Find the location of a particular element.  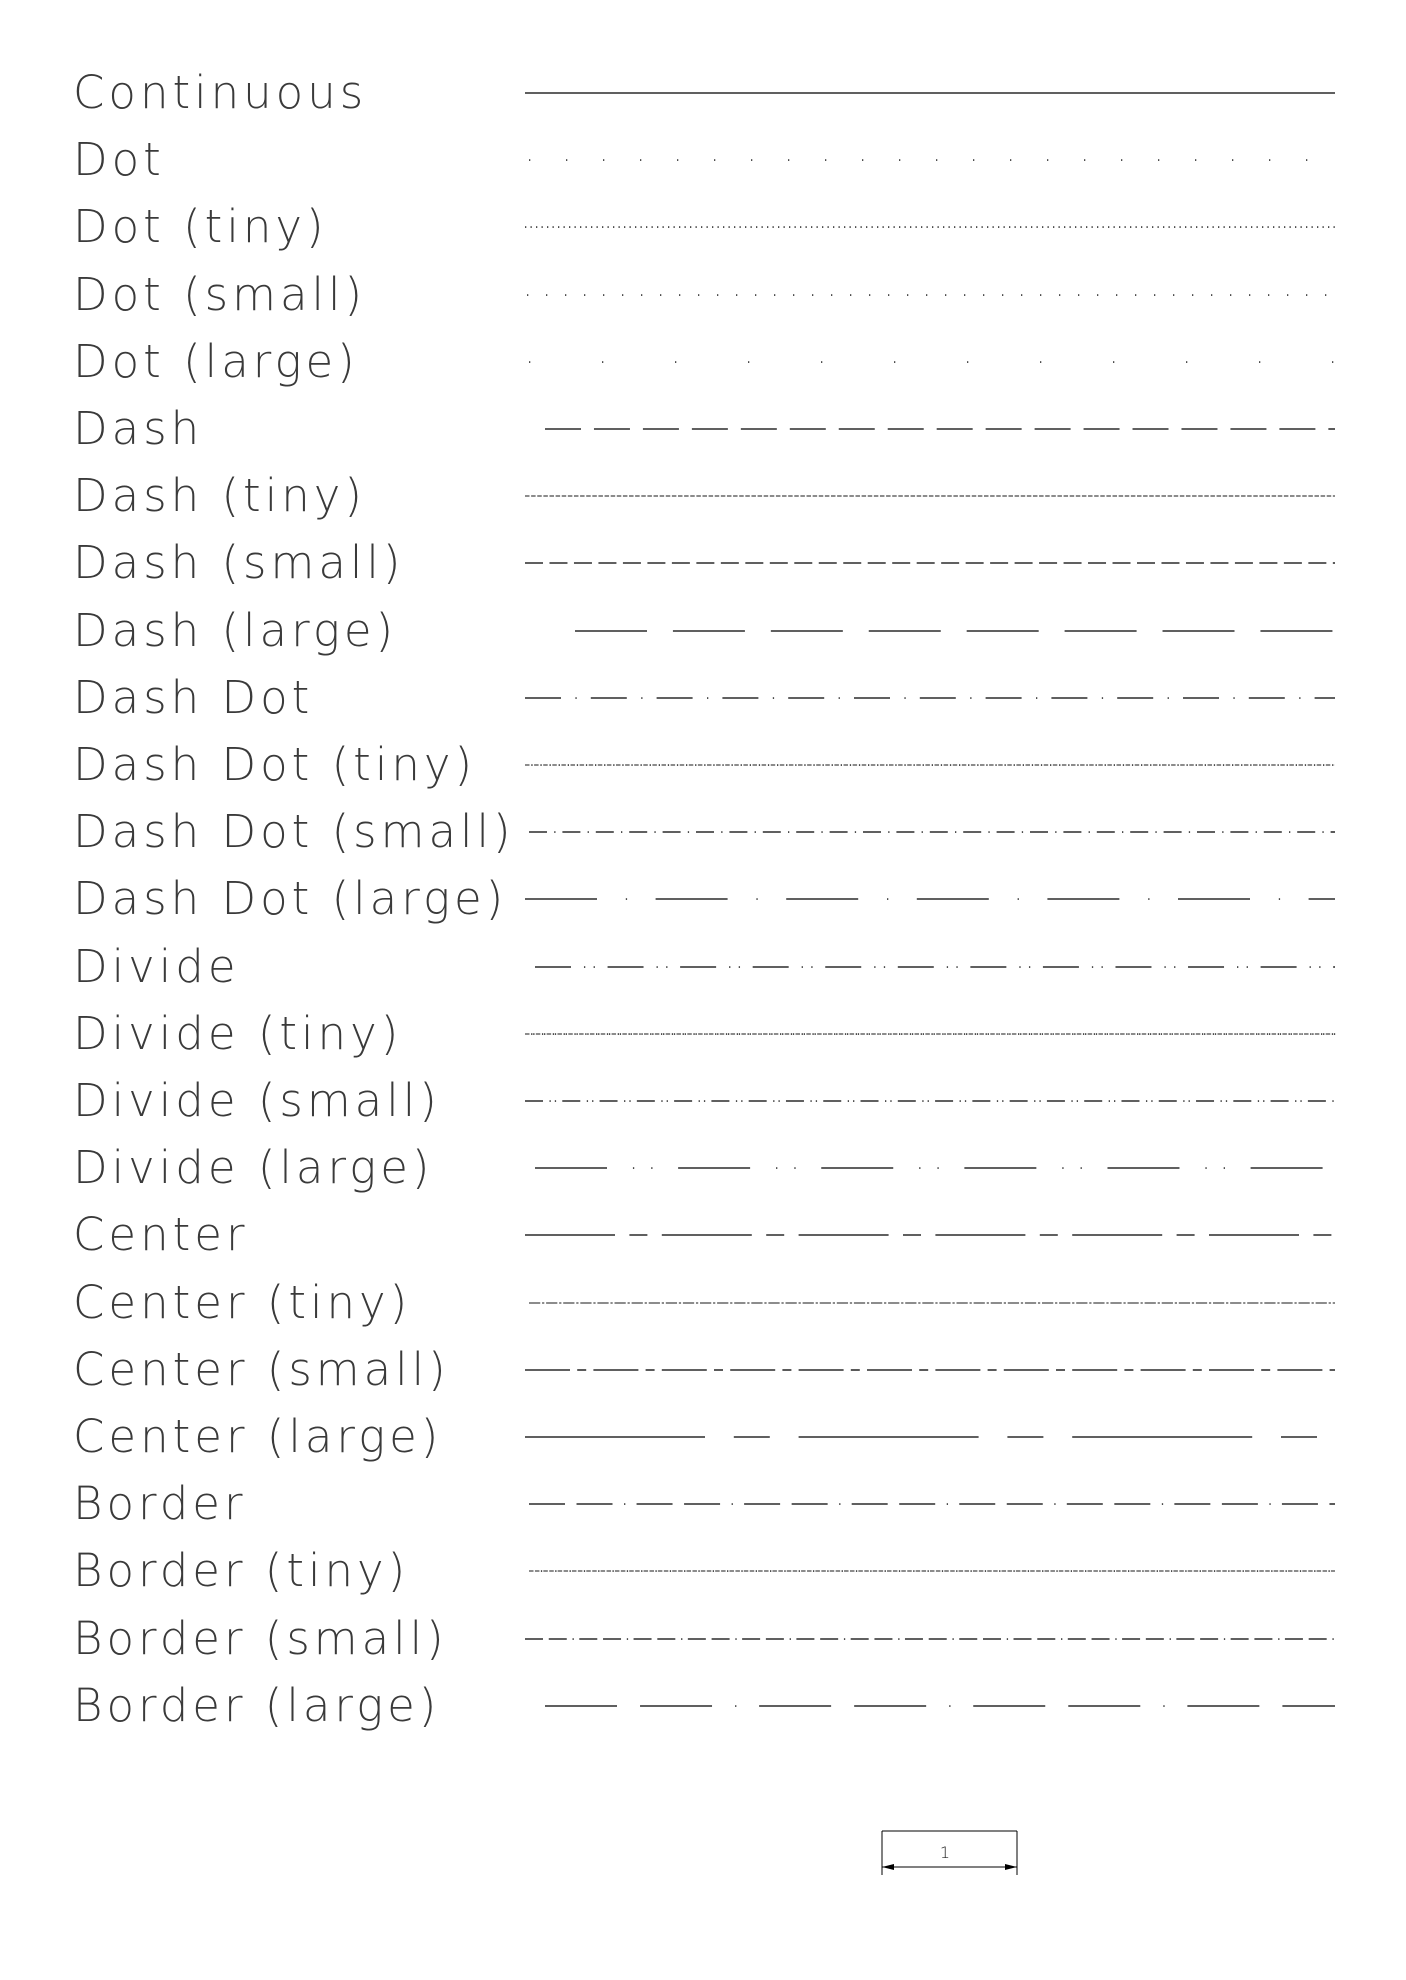

linetype-label: Dash (small) is located at coordinates (239, 563).